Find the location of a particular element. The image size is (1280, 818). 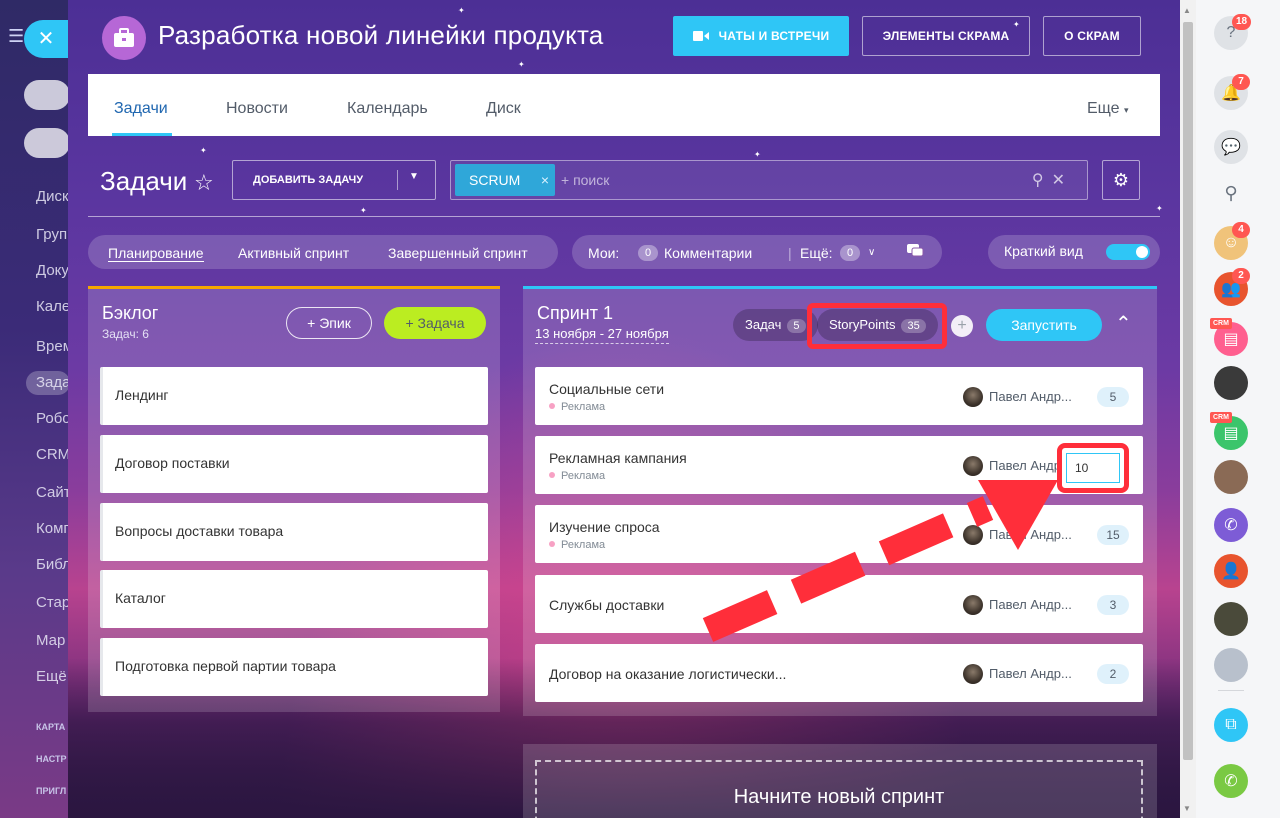

call-icon: ✆ is located at coordinates (1231, 781).